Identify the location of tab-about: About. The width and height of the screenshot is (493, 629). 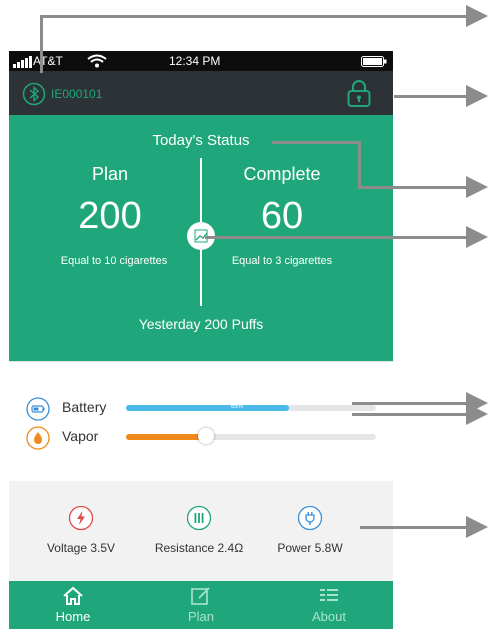
(329, 605).